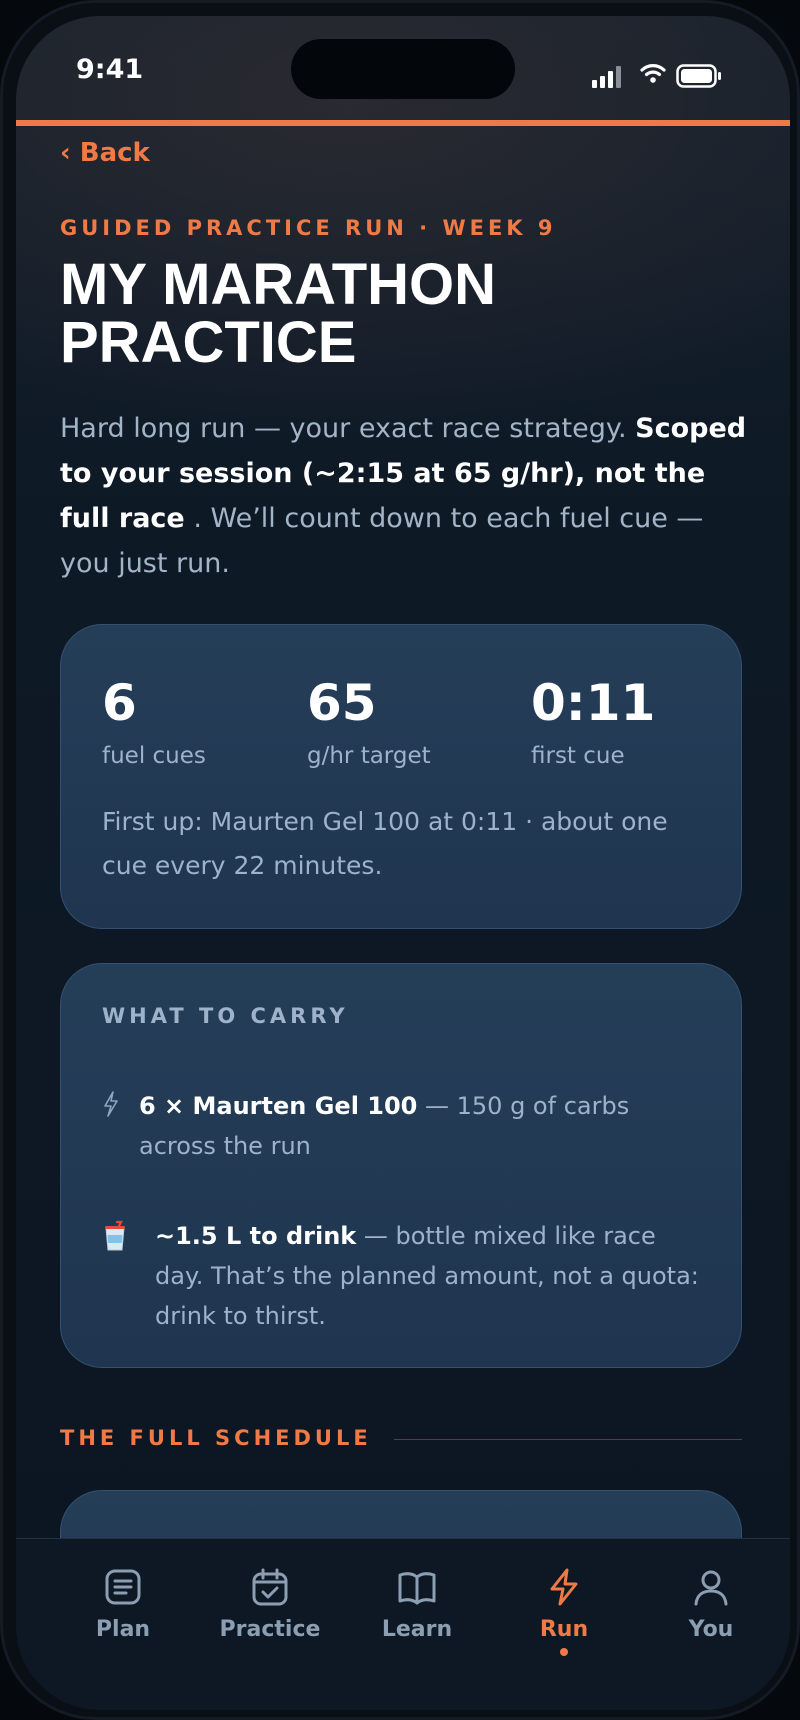 Image resolution: width=800 pixels, height=1720 pixels. What do you see at coordinates (578, 756) in the screenshot?
I see `stat-label: first cue` at bounding box center [578, 756].